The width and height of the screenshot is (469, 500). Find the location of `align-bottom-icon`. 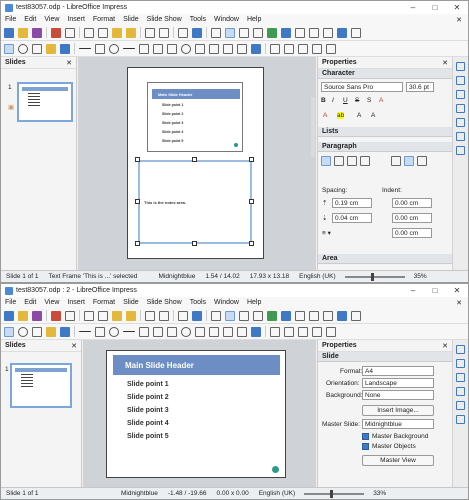

align-bottom-icon is located at coordinates (422, 161).